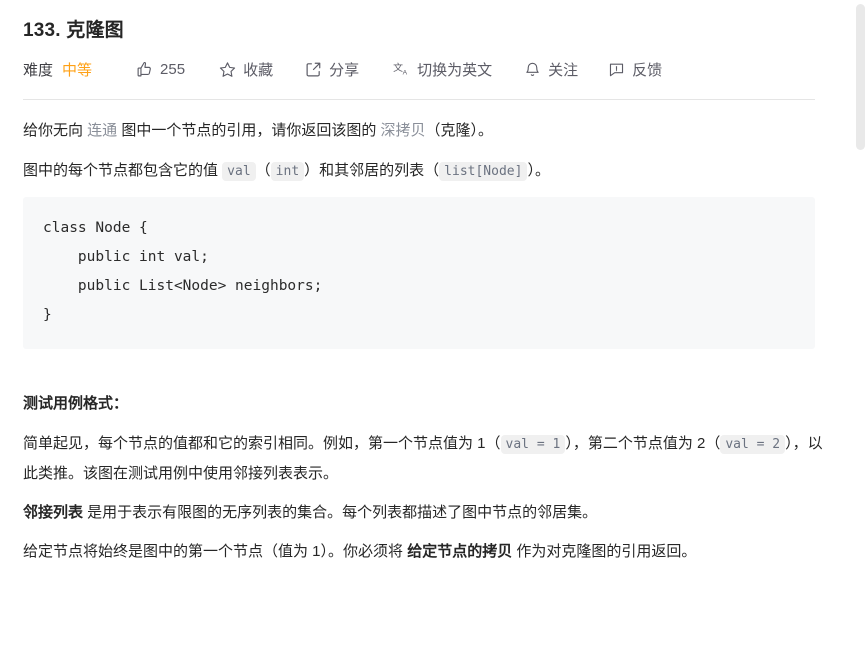 The height and width of the screenshot is (671, 868). I want to click on test-format-paragraph-2: 邻接列表 是用于表示有限图的无序列表的集合。每个列表都描述了图中节点的邻居集。, so click(426, 512).